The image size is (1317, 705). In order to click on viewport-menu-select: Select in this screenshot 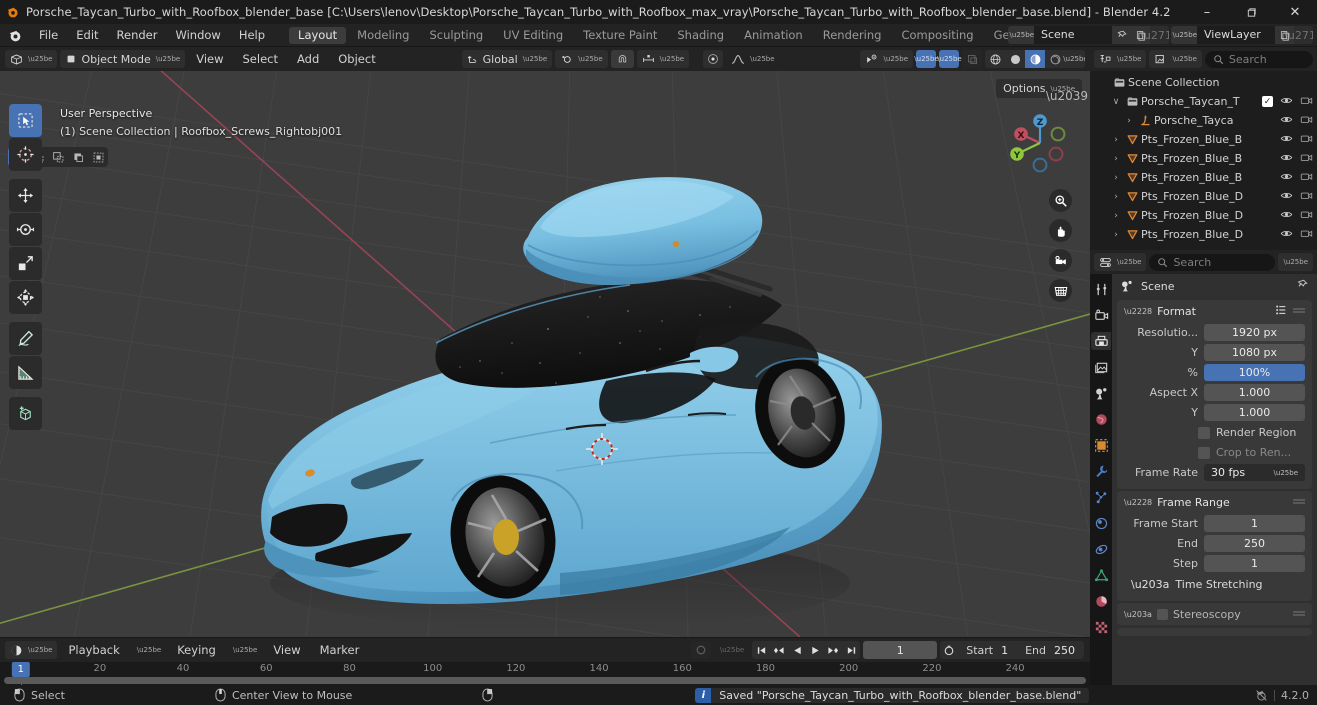, I will do `click(260, 59)`.